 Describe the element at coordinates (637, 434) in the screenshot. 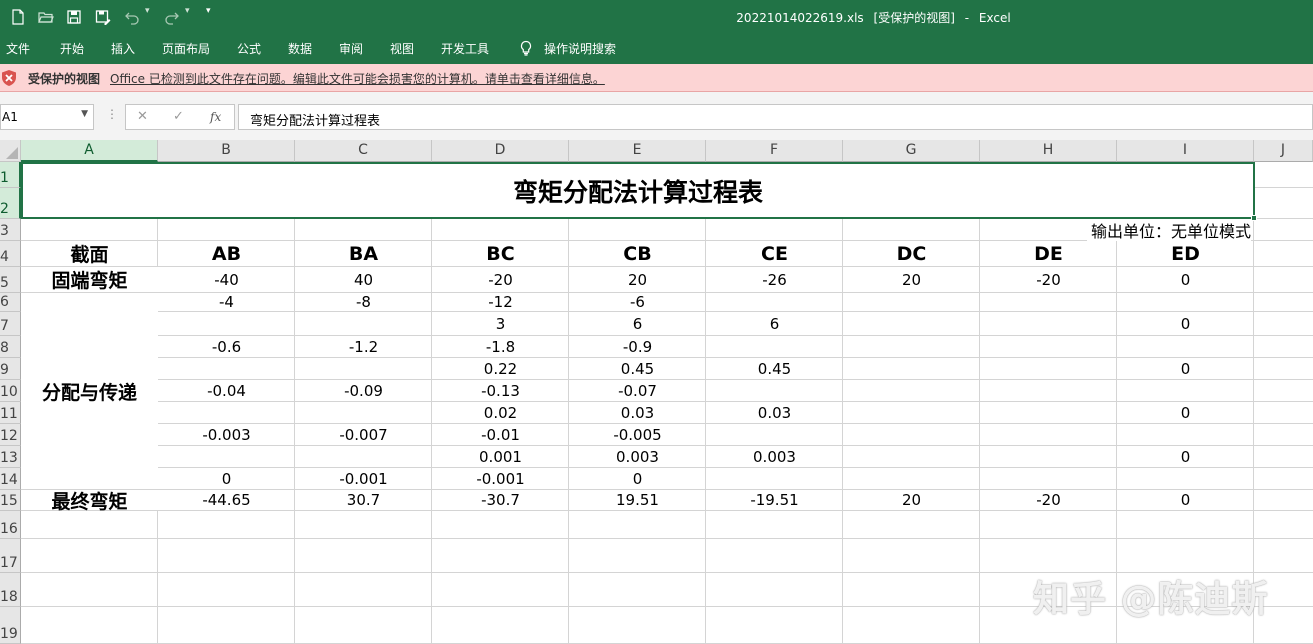

I see `distribution-cell: -0.005` at that location.